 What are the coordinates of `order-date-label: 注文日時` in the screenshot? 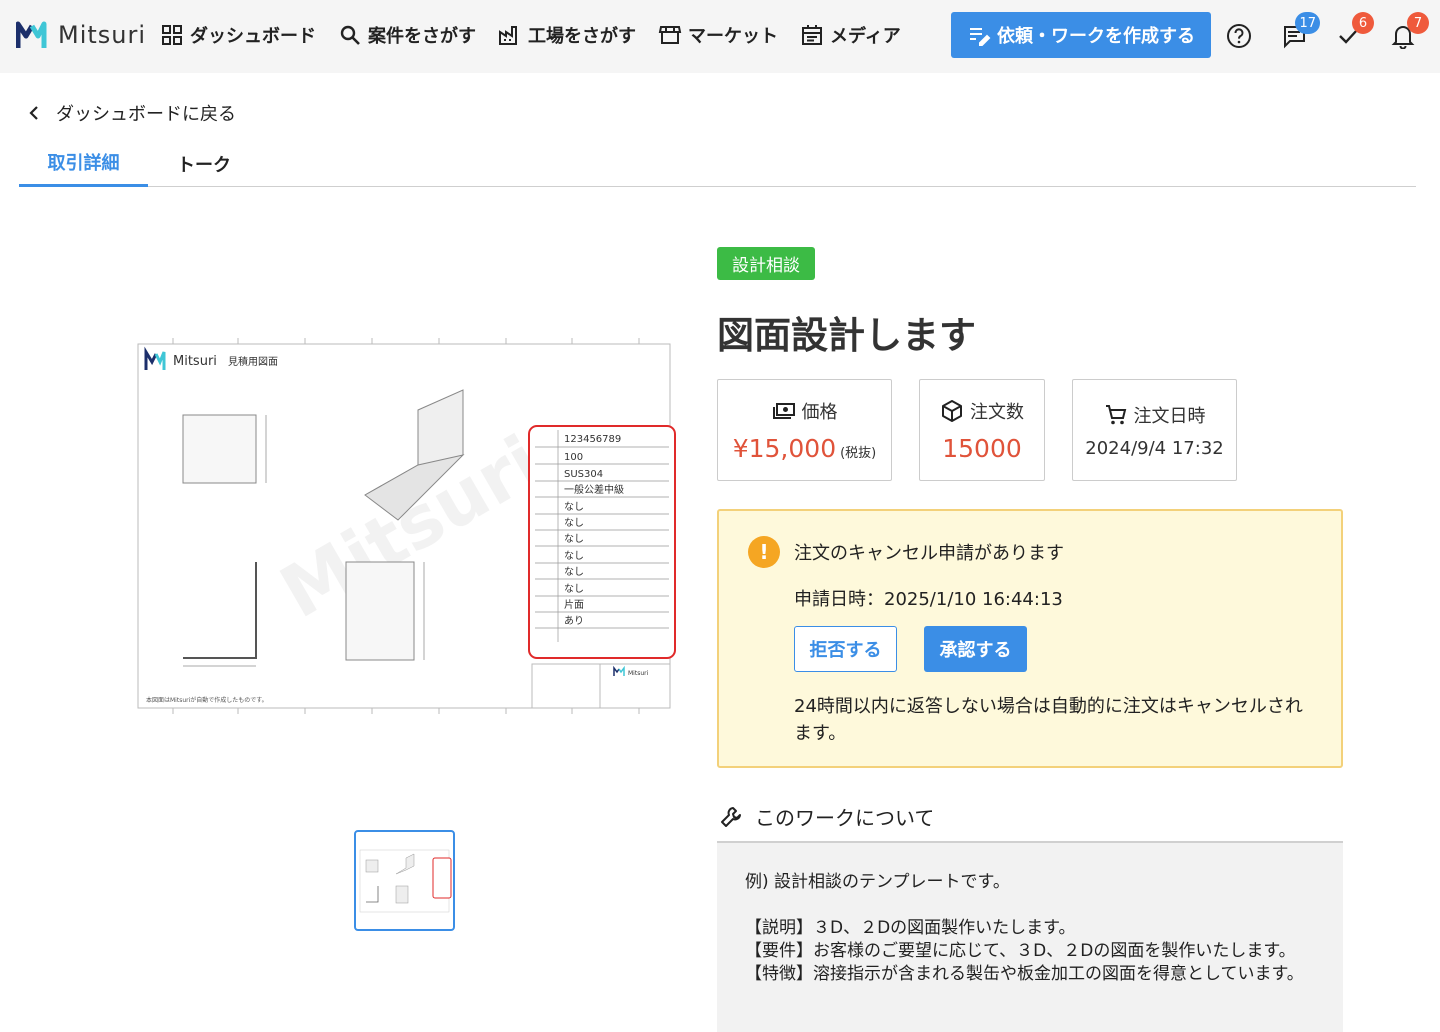 It's located at (1169, 416).